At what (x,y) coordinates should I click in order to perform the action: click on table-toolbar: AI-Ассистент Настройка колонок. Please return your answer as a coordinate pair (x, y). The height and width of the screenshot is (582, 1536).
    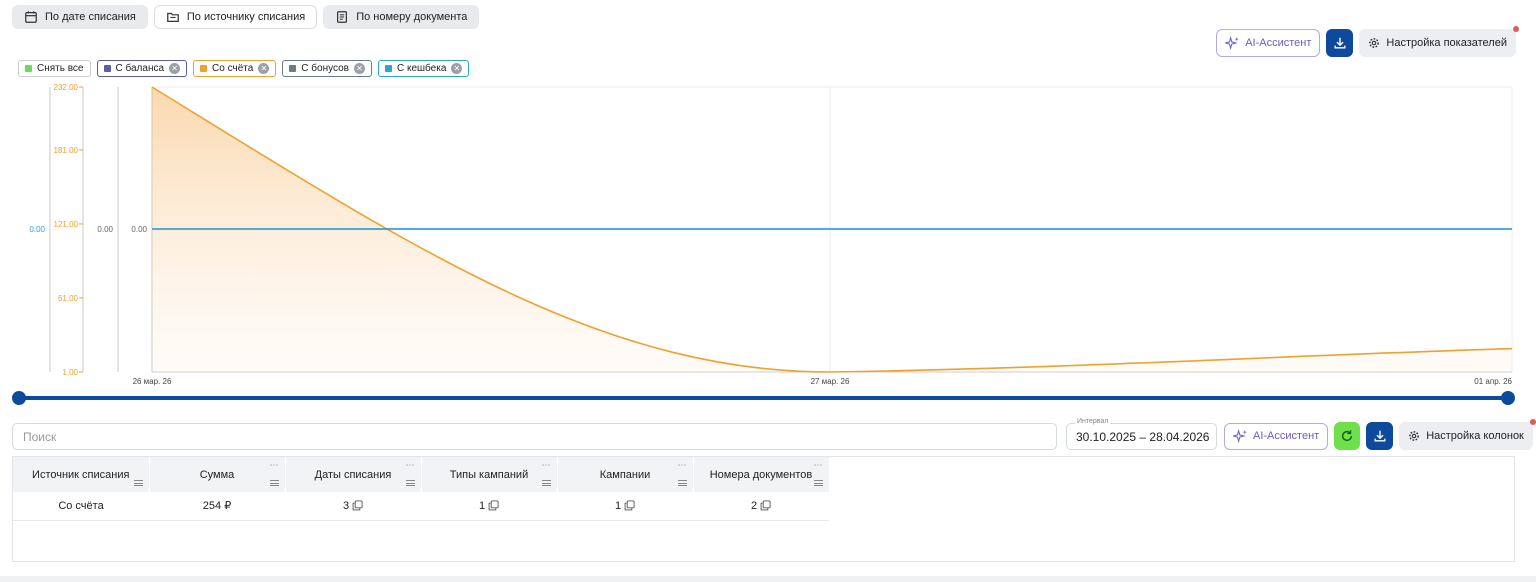
    Looking at the image, I should click on (1380, 434).